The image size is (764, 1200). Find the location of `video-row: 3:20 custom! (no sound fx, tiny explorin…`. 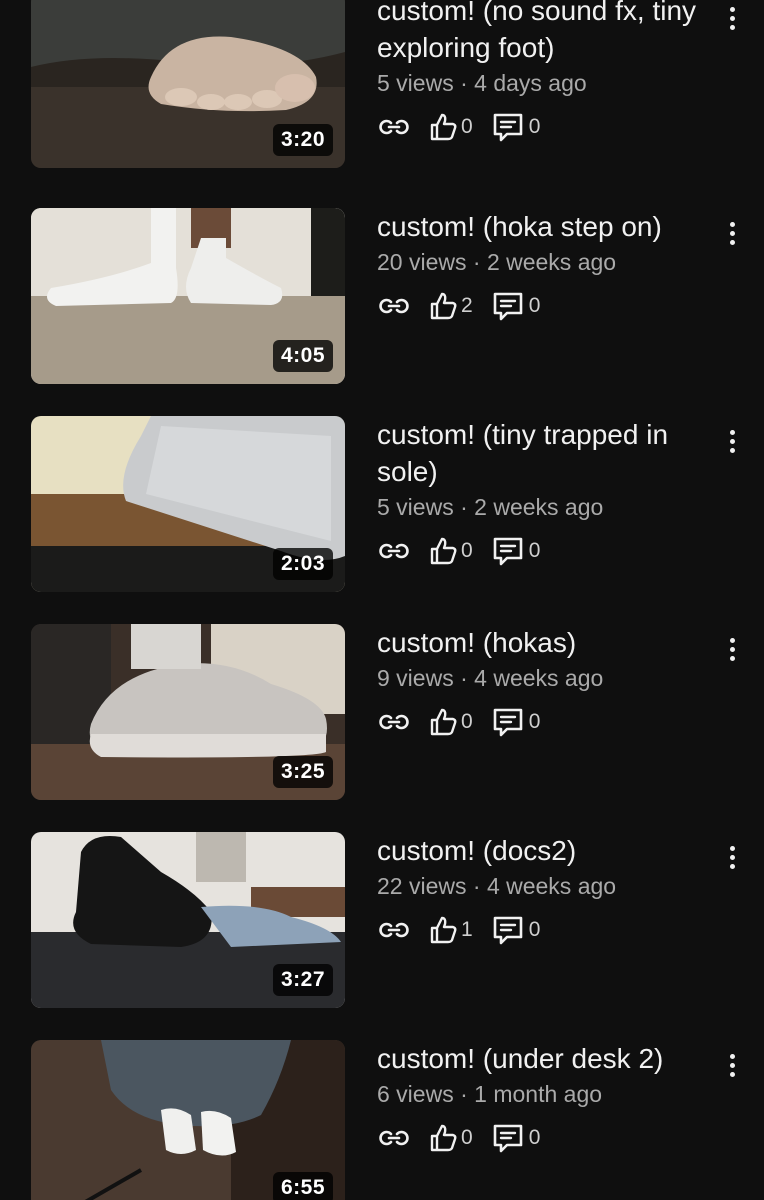

video-row: 3:20 custom! (no sound fx, tiny explorin… is located at coordinates (382, 86).